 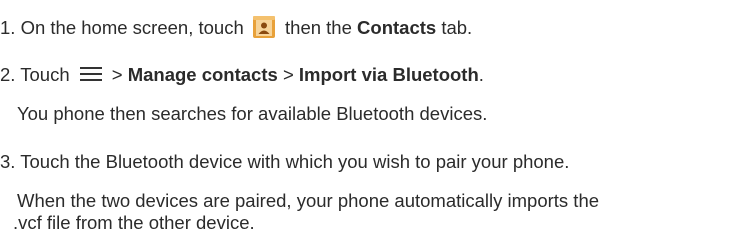 I want to click on step-3-note-line-2: .vcf file from the other device., so click(x=134, y=223).